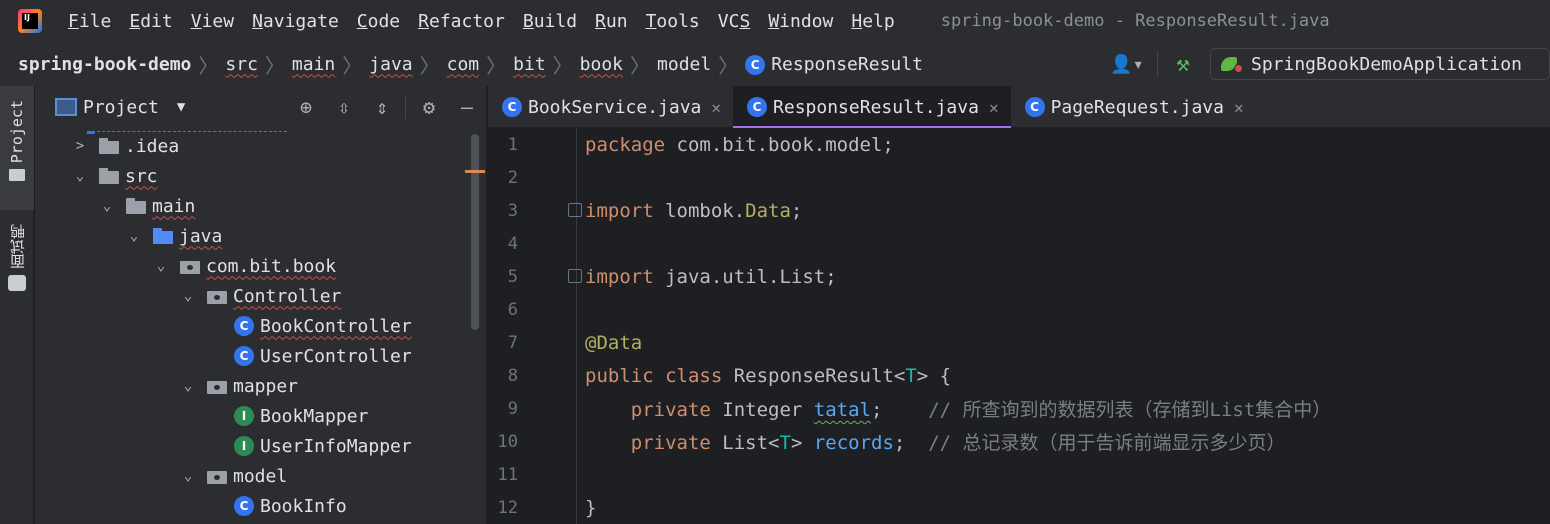 Image resolution: width=1550 pixels, height=524 pixels. Describe the element at coordinates (201, 236) in the screenshot. I see `tree-item-label: java` at that location.